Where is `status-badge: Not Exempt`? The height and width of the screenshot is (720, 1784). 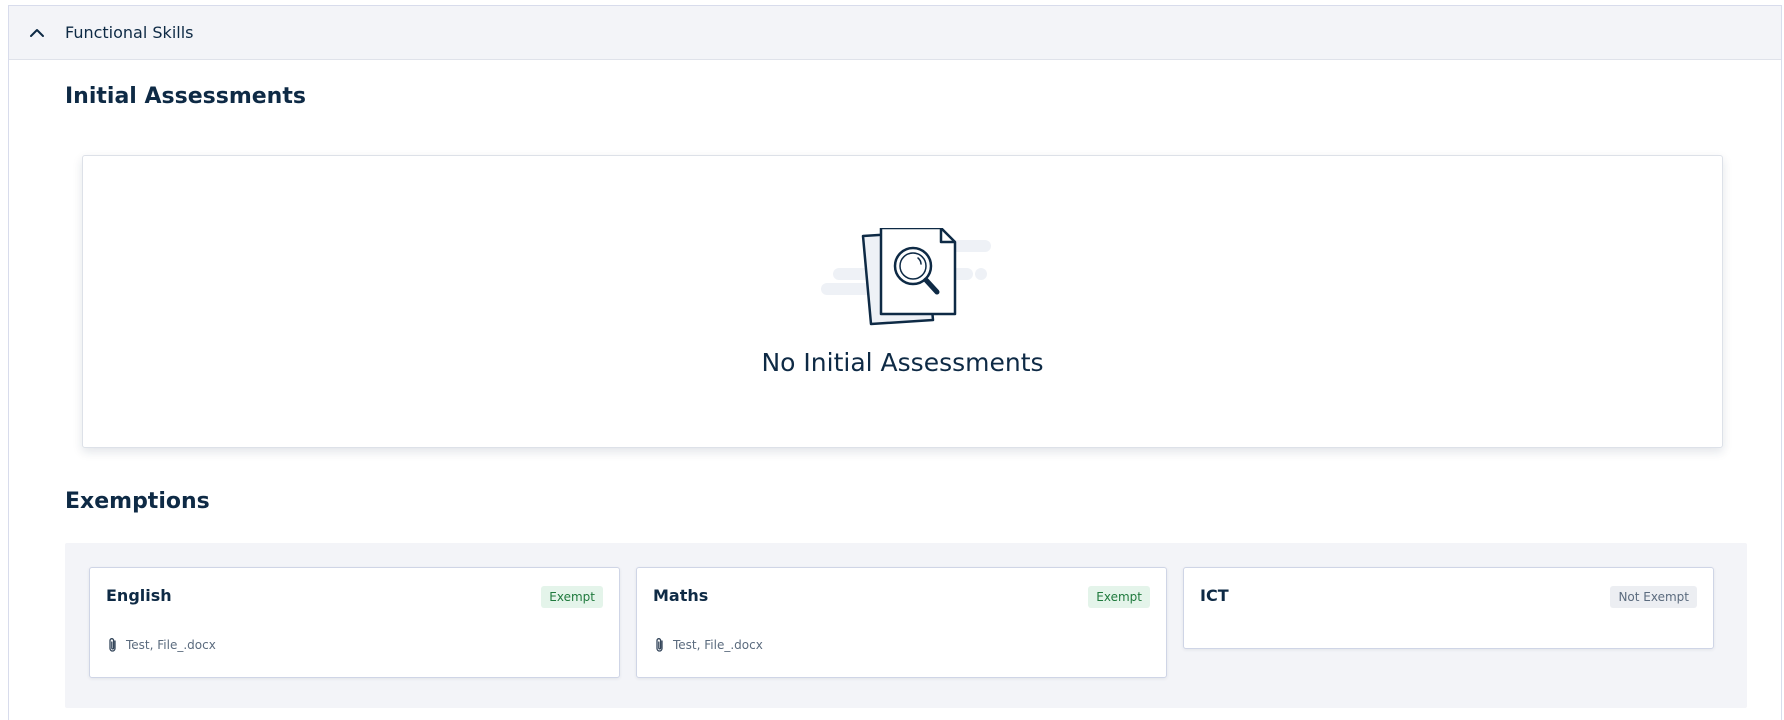
status-badge: Not Exempt is located at coordinates (1653, 597).